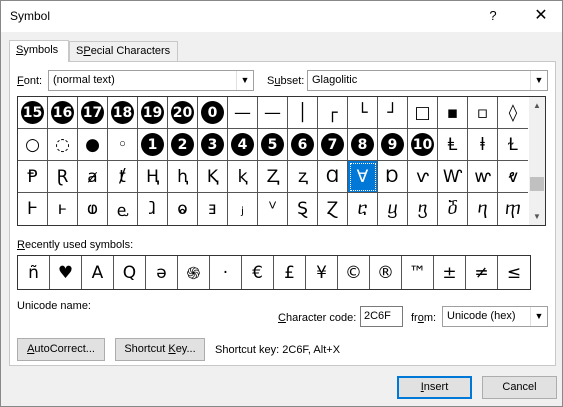 The image size is (563, 407). Describe the element at coordinates (153, 145) in the screenshot. I see `symbol-cell: 1` at that location.